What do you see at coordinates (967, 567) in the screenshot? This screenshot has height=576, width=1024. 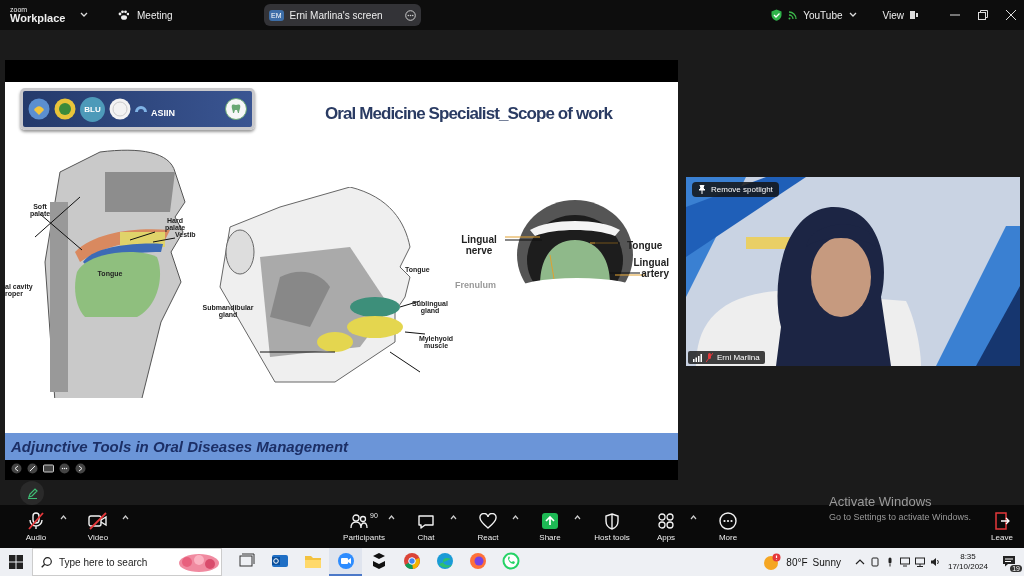 I see `clock-date: 17/10/2024` at bounding box center [967, 567].